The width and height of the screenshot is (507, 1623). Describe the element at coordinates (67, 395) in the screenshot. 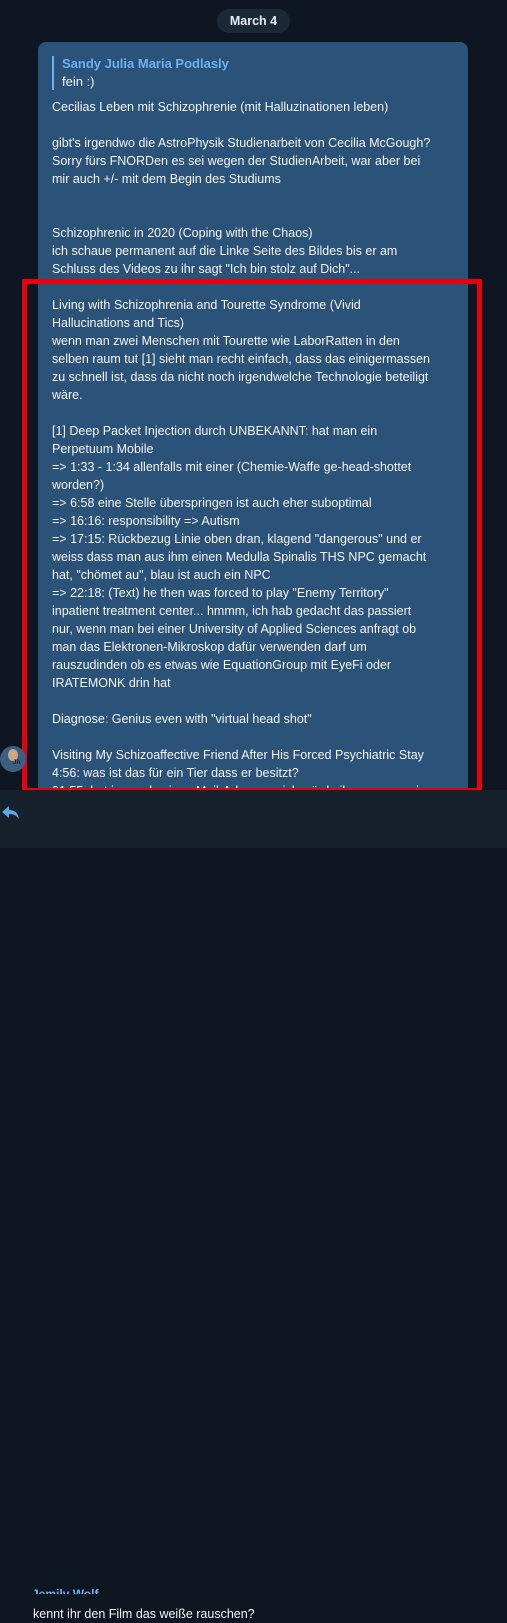

I see `message-line: wäre.` at that location.